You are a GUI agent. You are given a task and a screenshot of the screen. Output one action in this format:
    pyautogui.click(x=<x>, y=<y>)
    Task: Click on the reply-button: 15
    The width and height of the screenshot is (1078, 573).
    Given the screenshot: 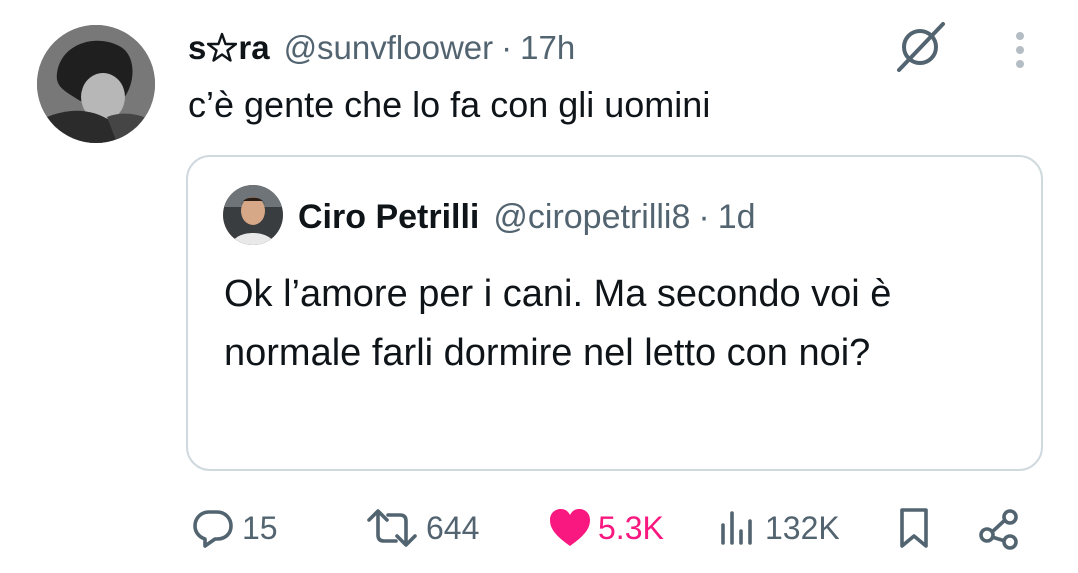 What is the action you would take?
    pyautogui.click(x=234, y=528)
    